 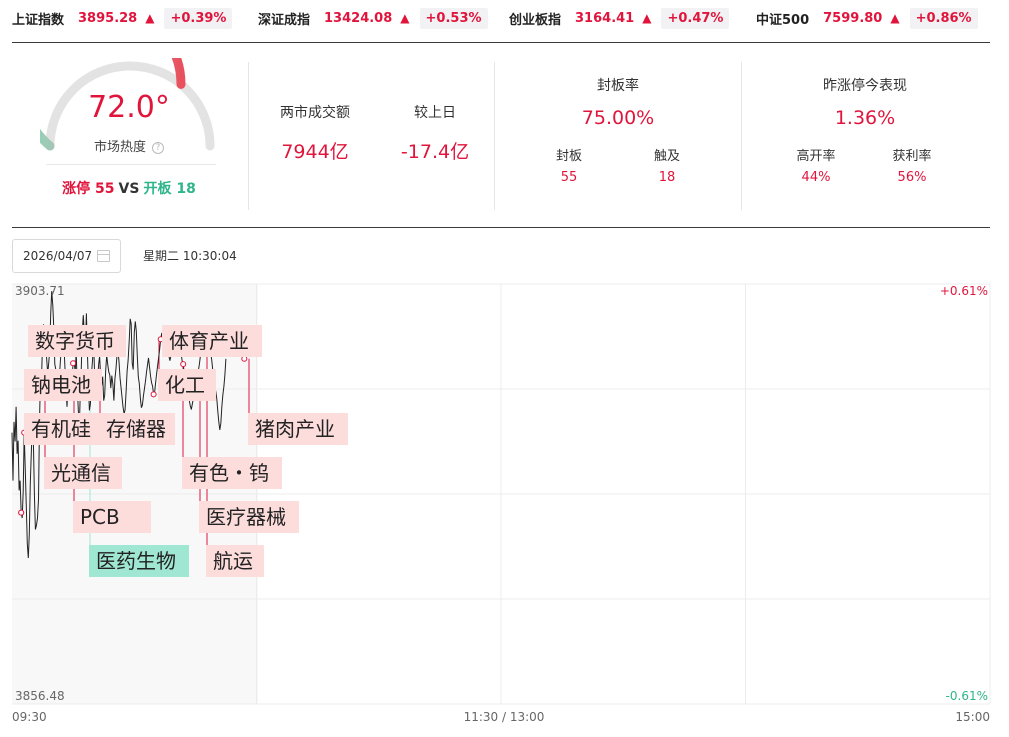 What do you see at coordinates (783, 20) in the screenshot?
I see `index-name: 中证500` at bounding box center [783, 20].